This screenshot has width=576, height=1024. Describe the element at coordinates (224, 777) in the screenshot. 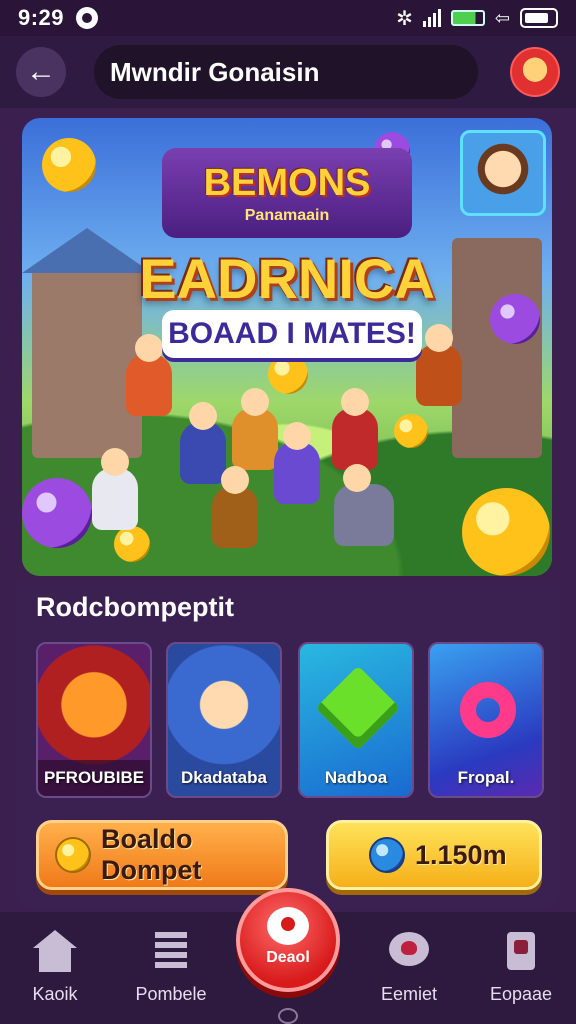

I see `game-card-label: Dkadataba` at that location.